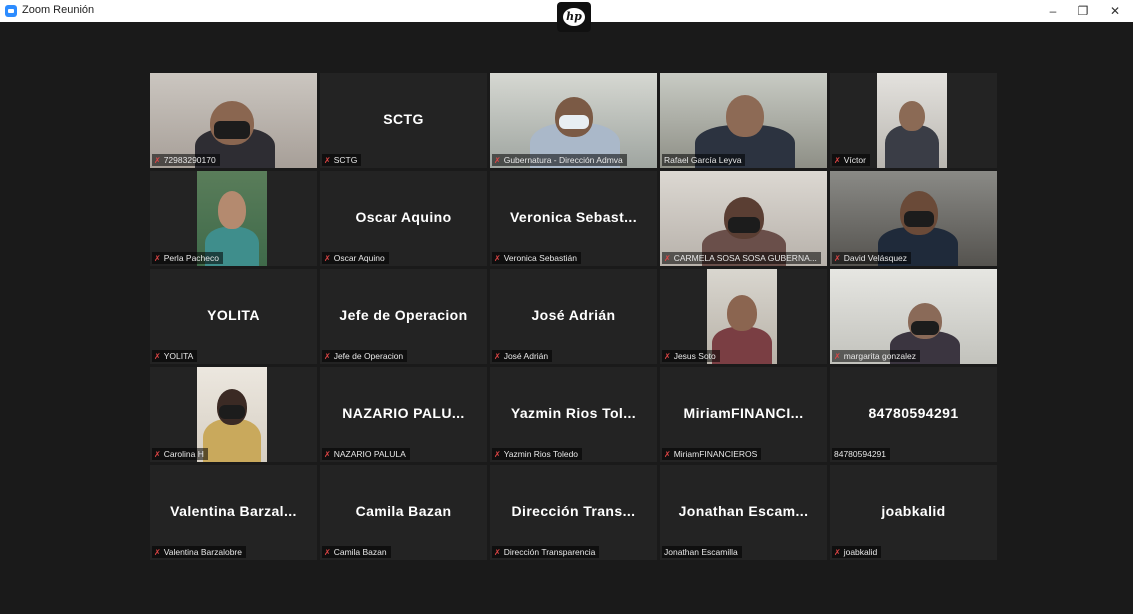 The image size is (1133, 614). What do you see at coordinates (704, 160) in the screenshot?
I see `participant-name-label: Rafael García Leyva` at bounding box center [704, 160].